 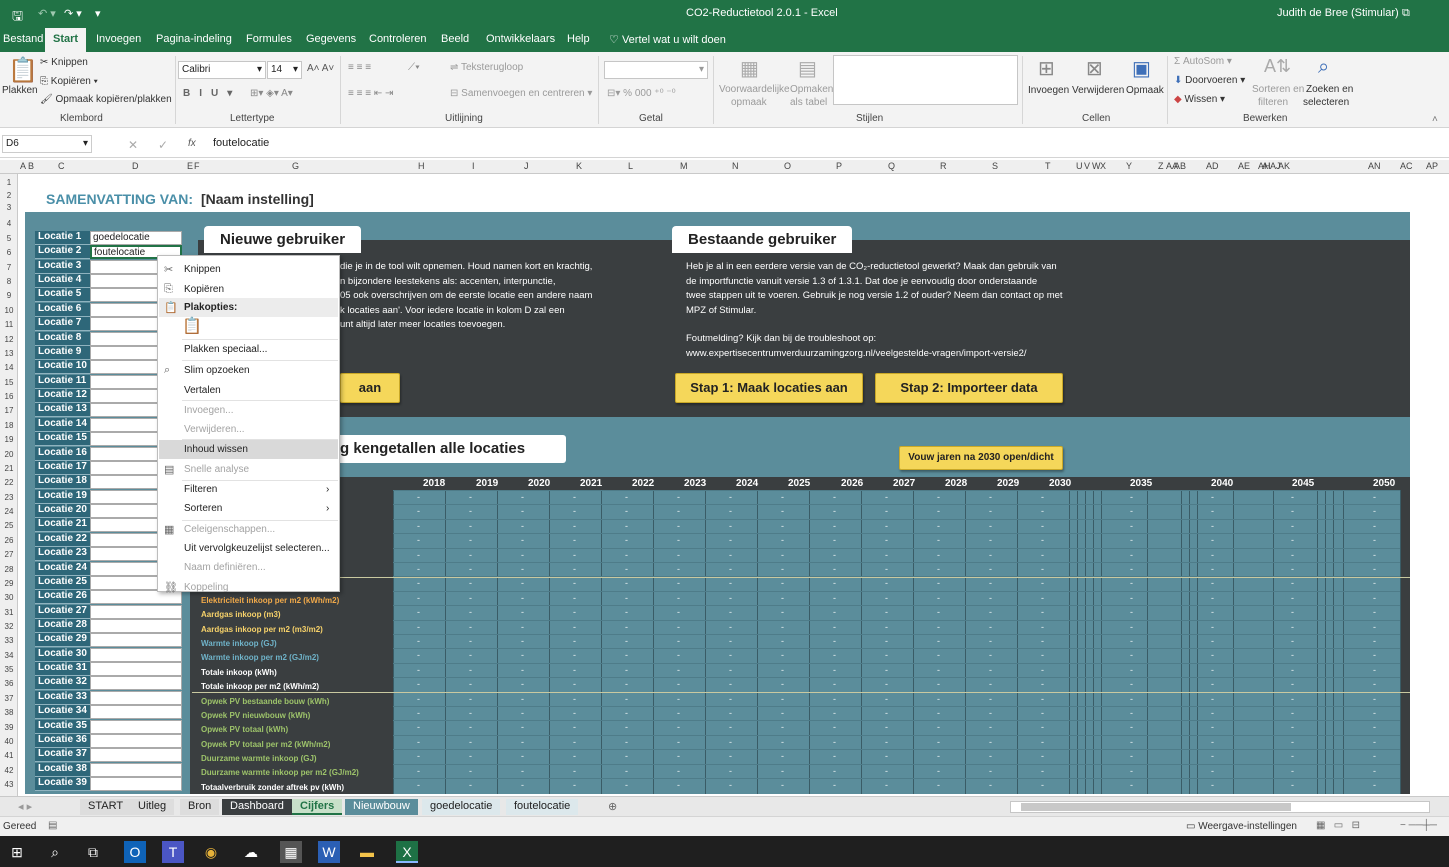 What do you see at coordinates (9, 597) in the screenshot?
I see `row-header: 30` at bounding box center [9, 597].